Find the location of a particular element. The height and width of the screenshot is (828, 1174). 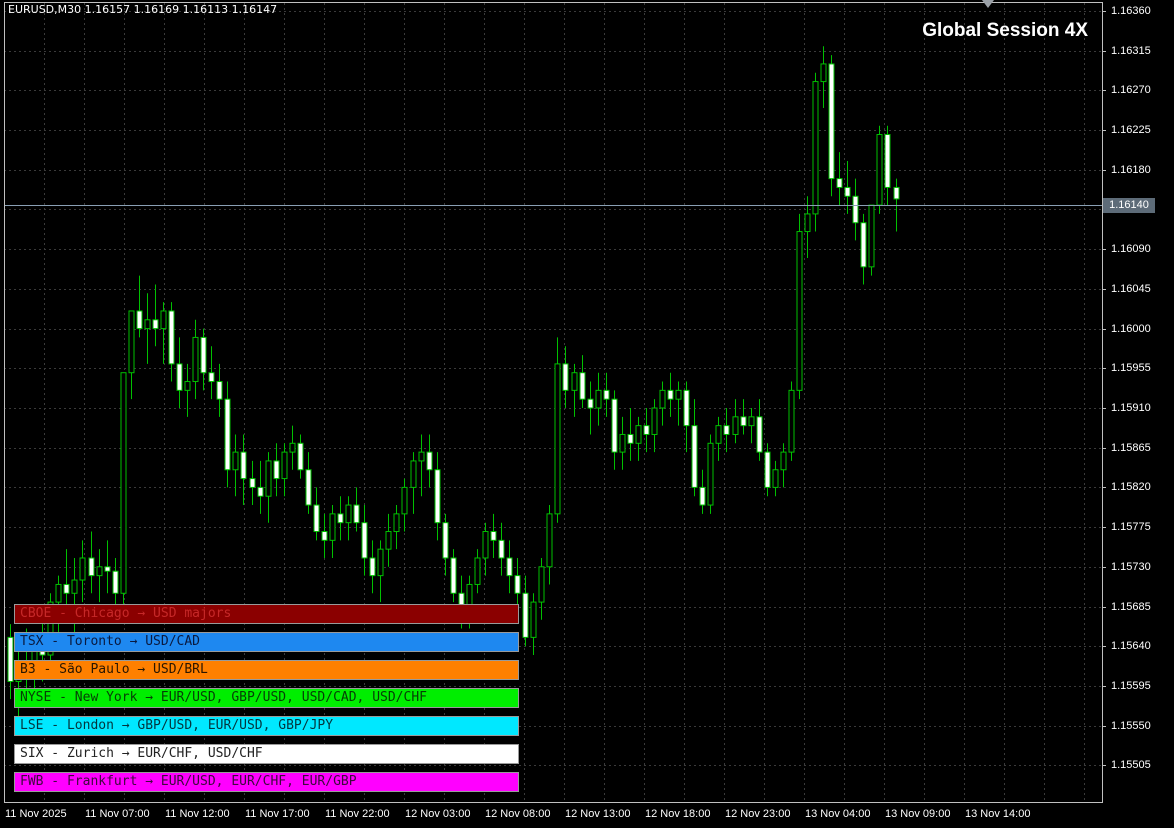

shift-marker-icon is located at coordinates (988, 4).